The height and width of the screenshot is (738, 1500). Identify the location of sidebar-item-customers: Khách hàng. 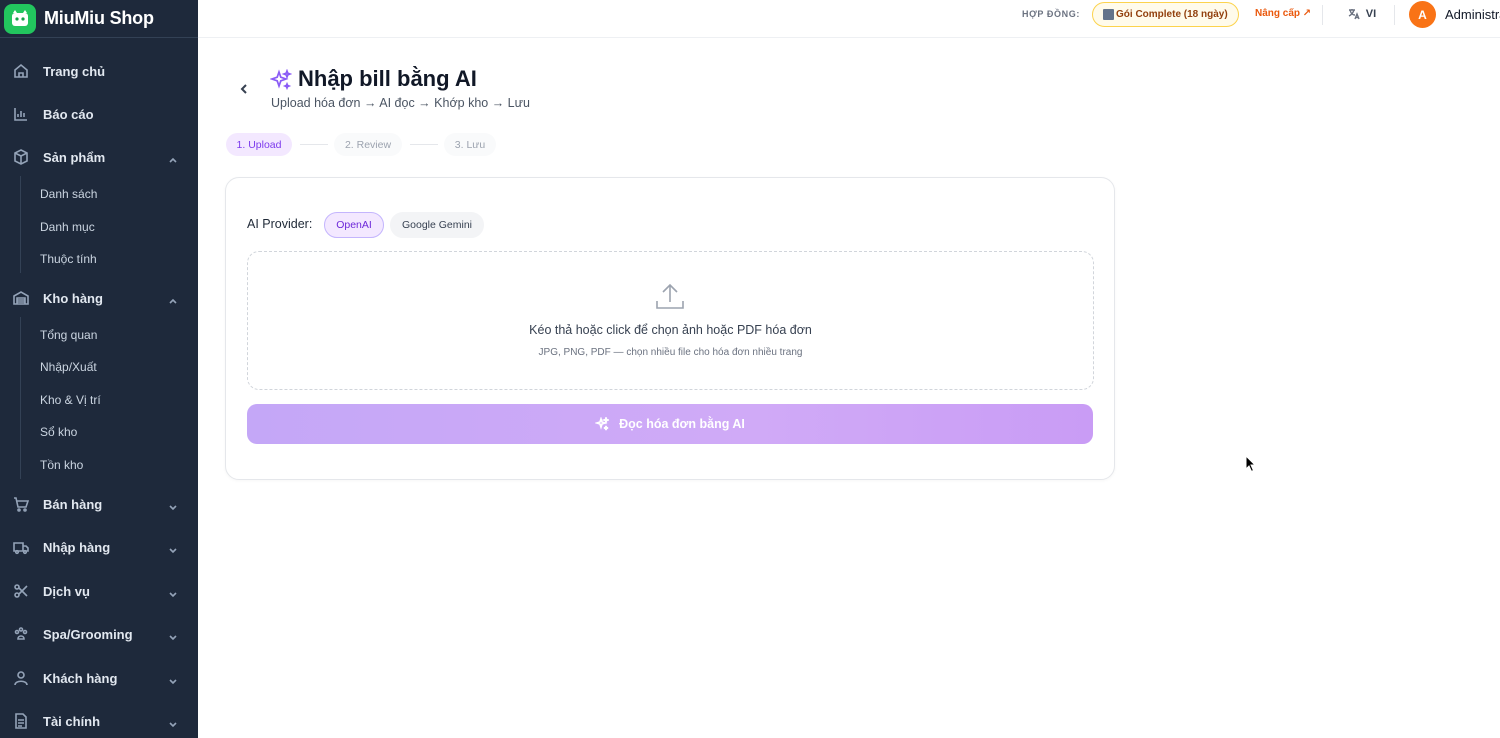
(99, 678).